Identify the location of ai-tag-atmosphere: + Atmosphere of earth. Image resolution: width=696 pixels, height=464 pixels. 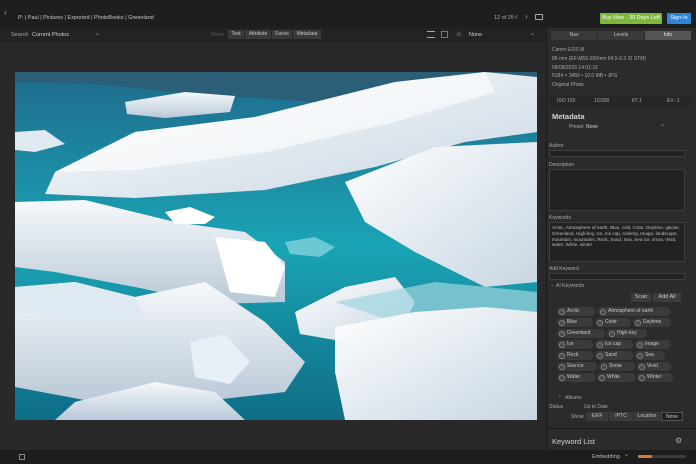
(634, 311).